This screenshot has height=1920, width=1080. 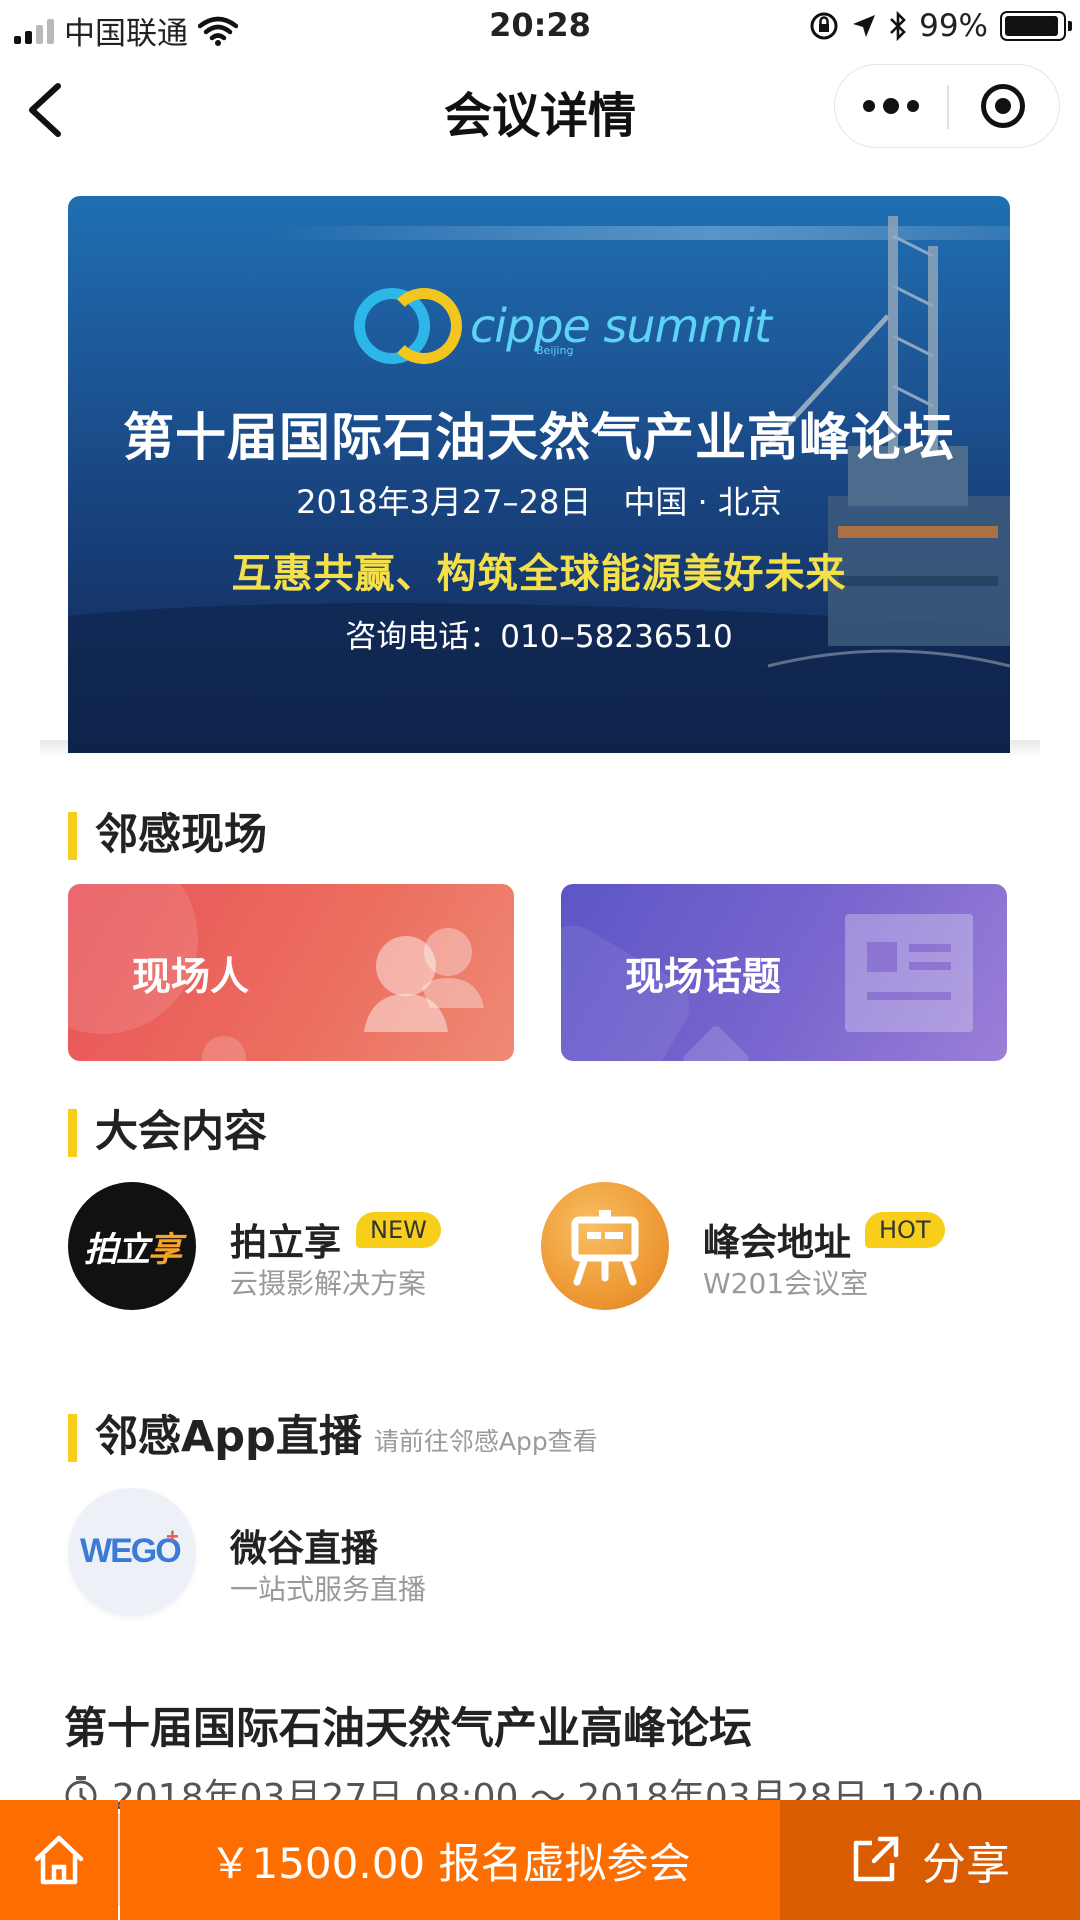 What do you see at coordinates (191, 977) in the screenshot?
I see `card-label: 现场人` at bounding box center [191, 977].